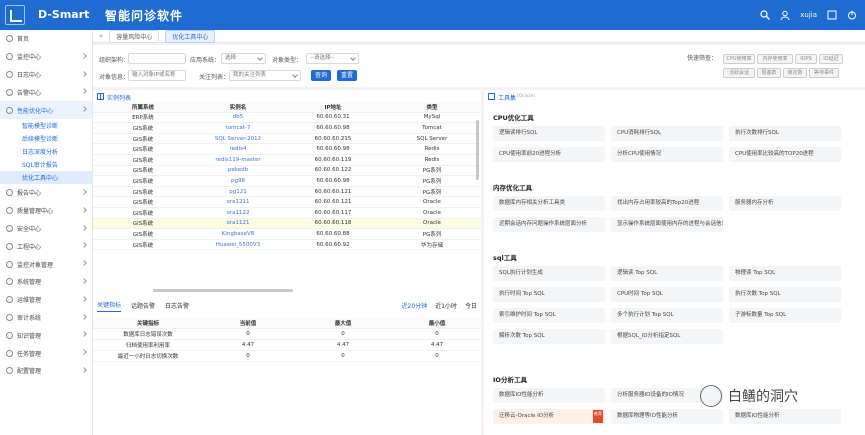 The width and height of the screenshot is (865, 435). I want to click on type-select: --请选择--, so click(332, 58).